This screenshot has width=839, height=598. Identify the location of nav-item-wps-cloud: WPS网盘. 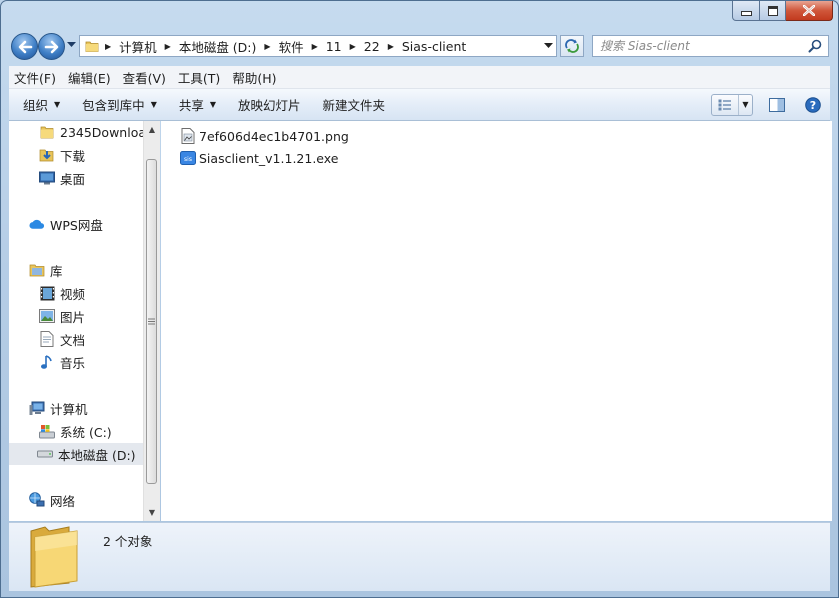
(66, 224).